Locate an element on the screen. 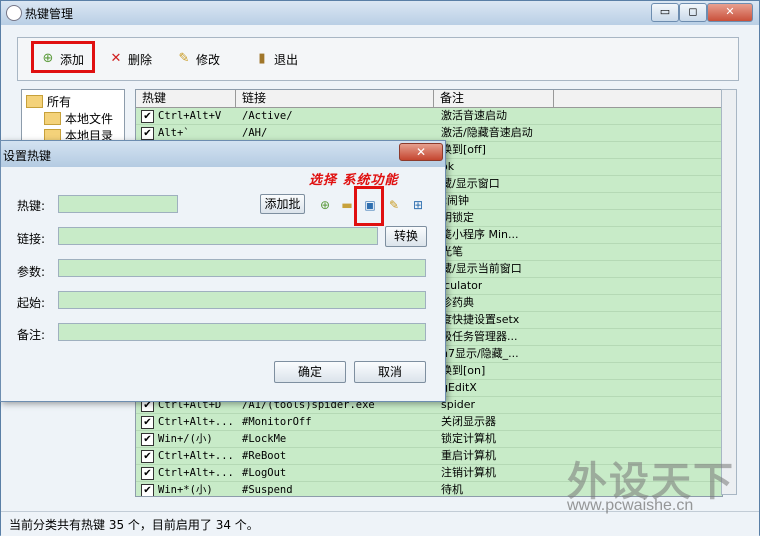 This screenshot has width=760, height=536. hotkey-cell: Ctrl+Alt+V is located at coordinates (190, 116).